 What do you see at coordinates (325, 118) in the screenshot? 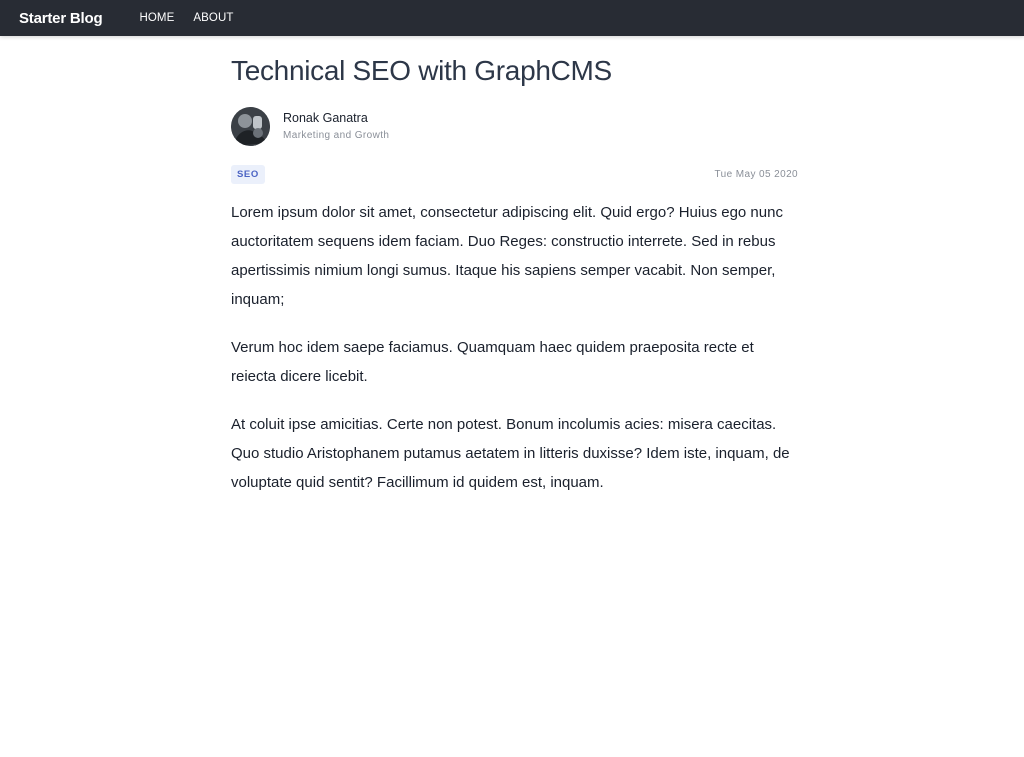
I see `author-name: Ronak Ganatra` at bounding box center [325, 118].